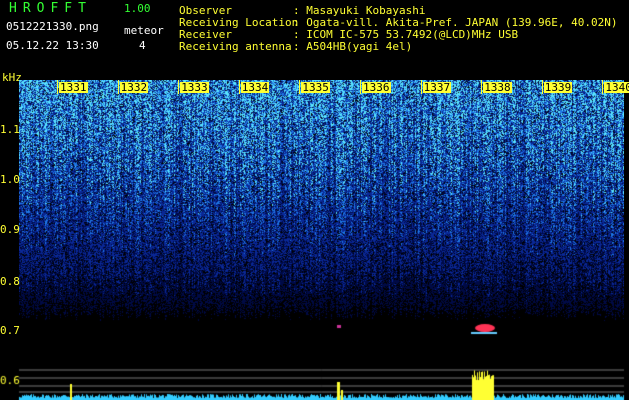  I want to click on signal-level-graph, so click(314, 383).